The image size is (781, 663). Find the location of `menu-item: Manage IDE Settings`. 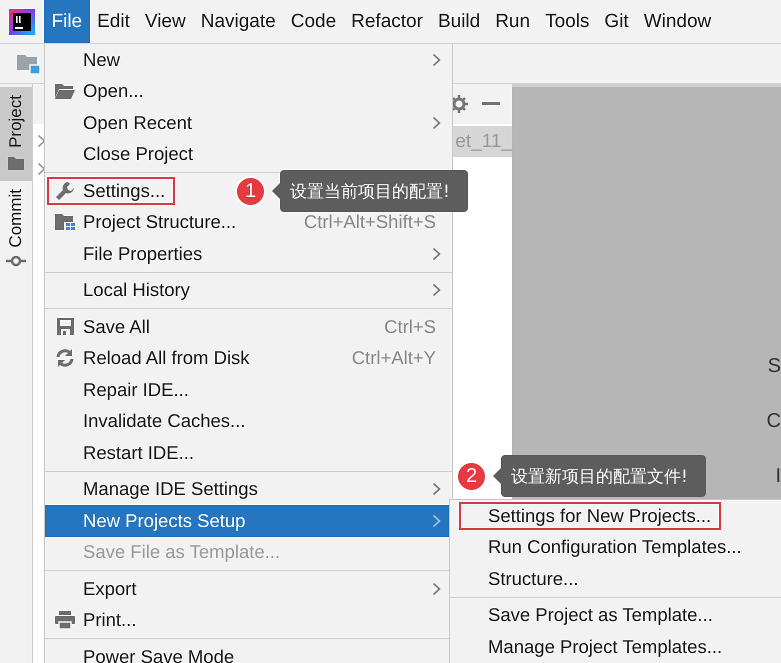

menu-item: Manage IDE Settings is located at coordinates (248, 489).